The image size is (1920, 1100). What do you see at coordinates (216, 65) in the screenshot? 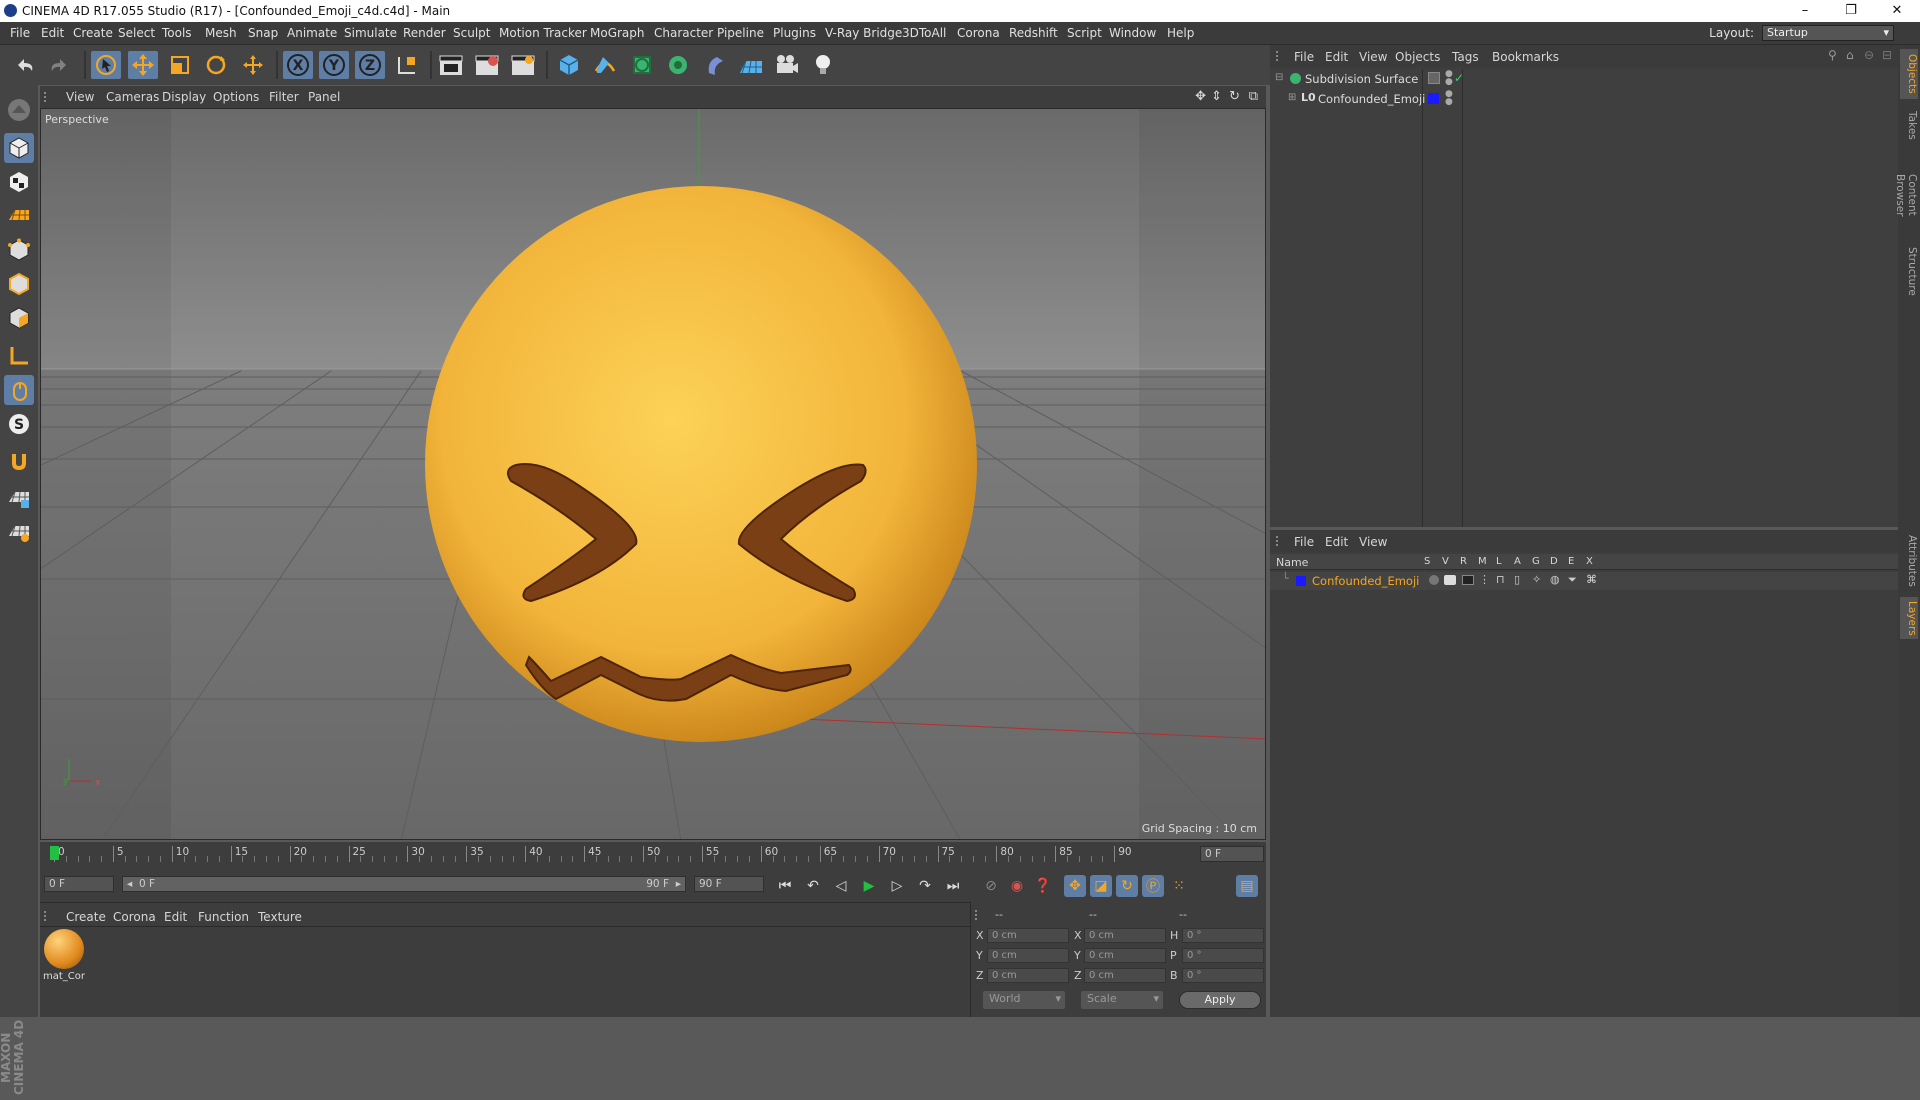
I see `rotate-tool-button` at bounding box center [216, 65].